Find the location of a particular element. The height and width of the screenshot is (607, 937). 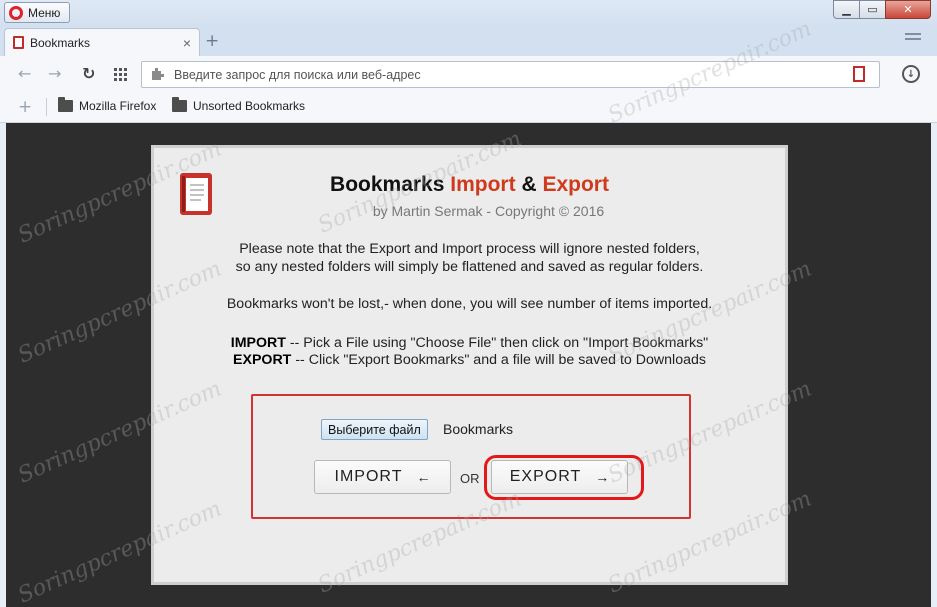

opera-logo-icon is located at coordinates (16, 12).